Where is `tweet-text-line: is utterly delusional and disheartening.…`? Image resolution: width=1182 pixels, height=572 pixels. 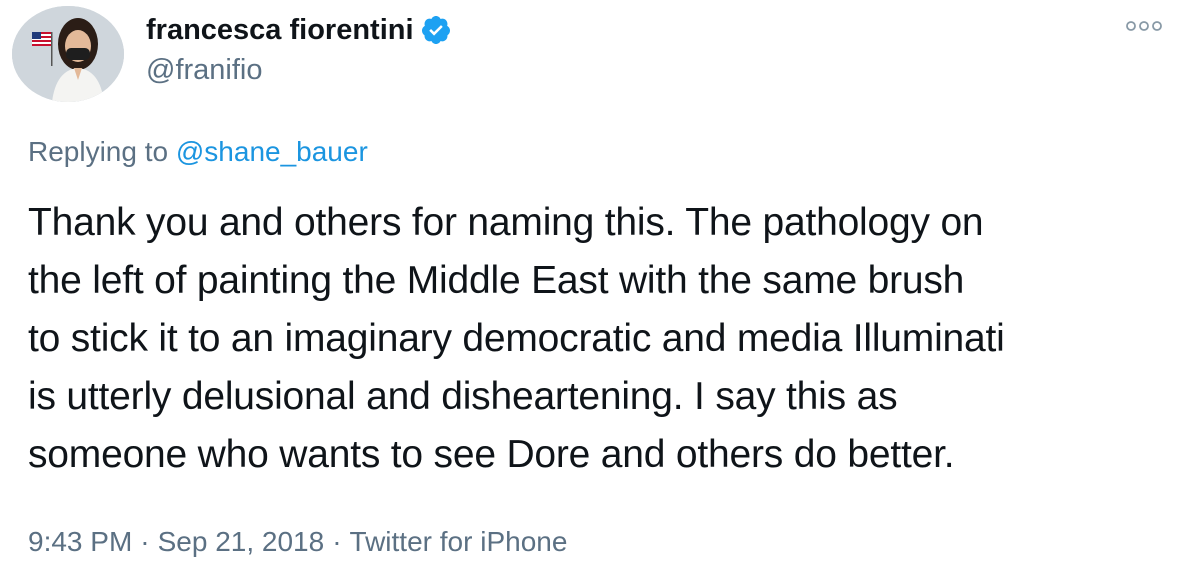 tweet-text-line: is utterly delusional and disheartening.… is located at coordinates (463, 396).